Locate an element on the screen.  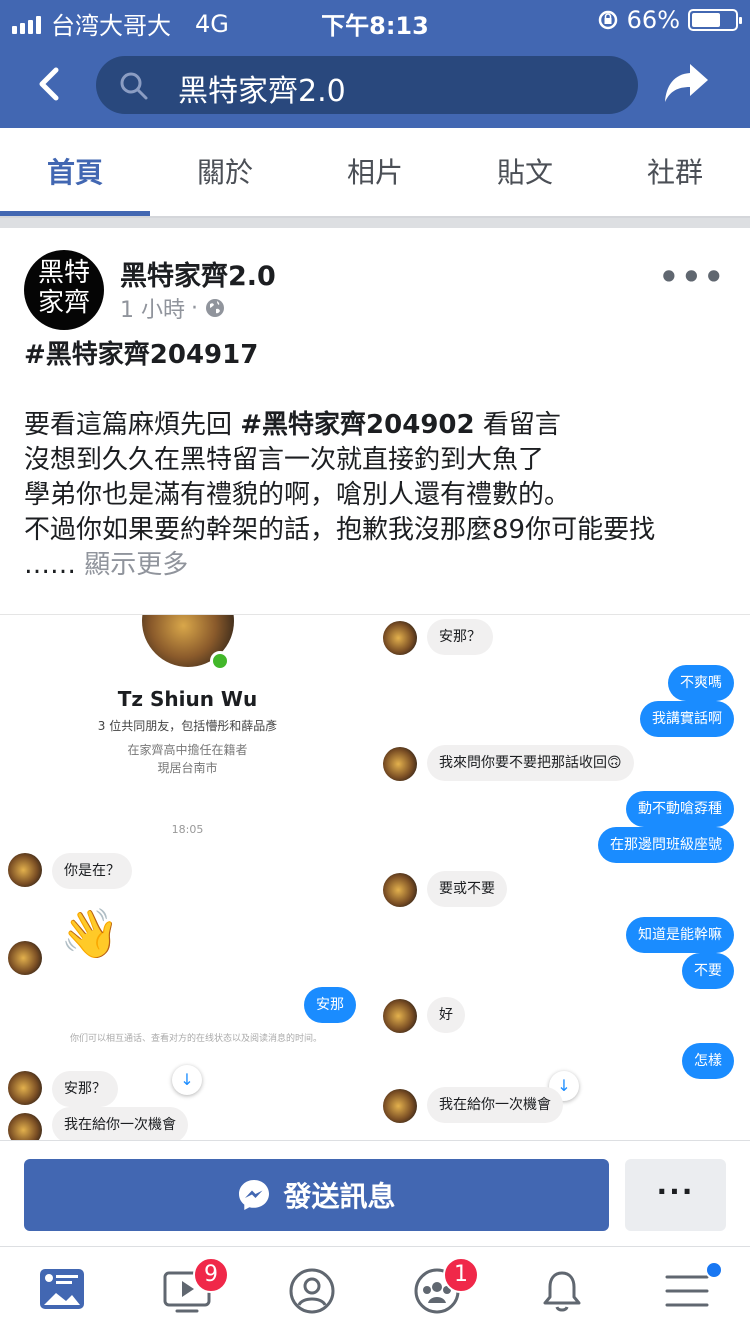
profile-school: 在家齊高中擔任在籍者 is located at coordinates (187, 750).